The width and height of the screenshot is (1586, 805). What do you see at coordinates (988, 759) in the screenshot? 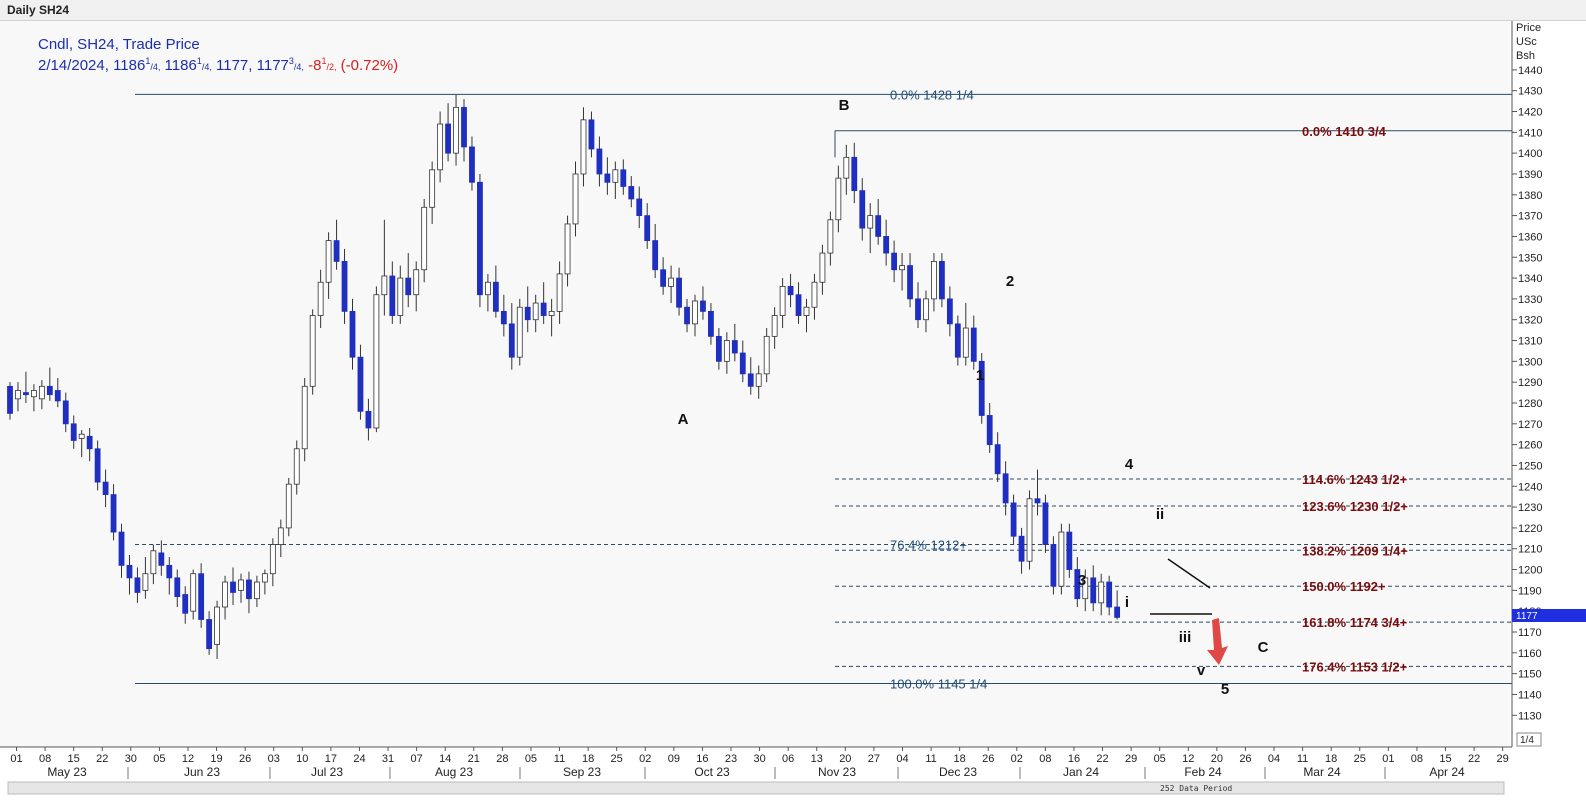
I see `time-tick-label: 26` at bounding box center [988, 759].